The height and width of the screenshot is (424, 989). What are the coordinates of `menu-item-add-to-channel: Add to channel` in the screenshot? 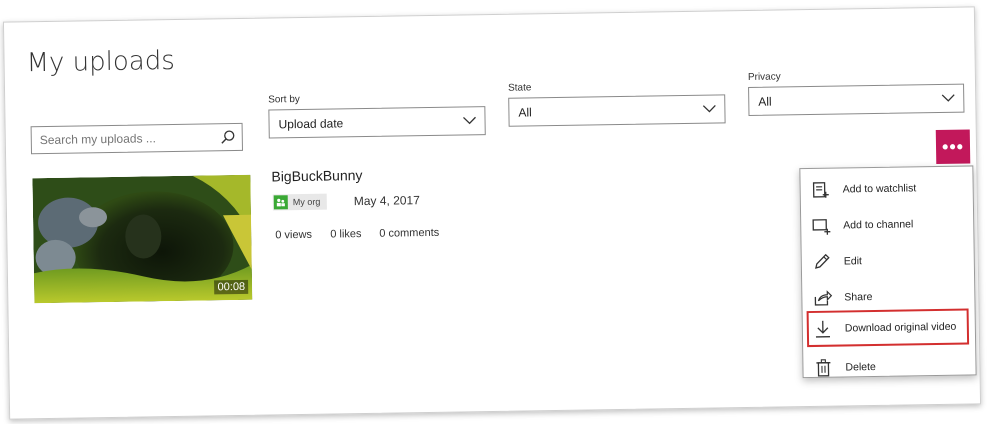 It's located at (887, 224).